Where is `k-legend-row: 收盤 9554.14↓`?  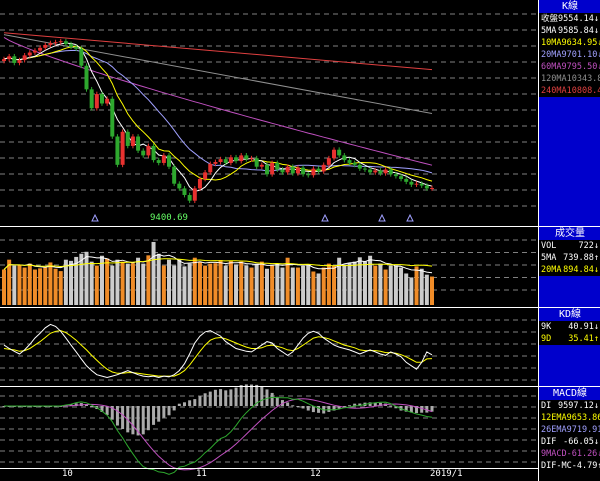
k-legend-row: 收盤 9554.14↓ is located at coordinates (569, 19).